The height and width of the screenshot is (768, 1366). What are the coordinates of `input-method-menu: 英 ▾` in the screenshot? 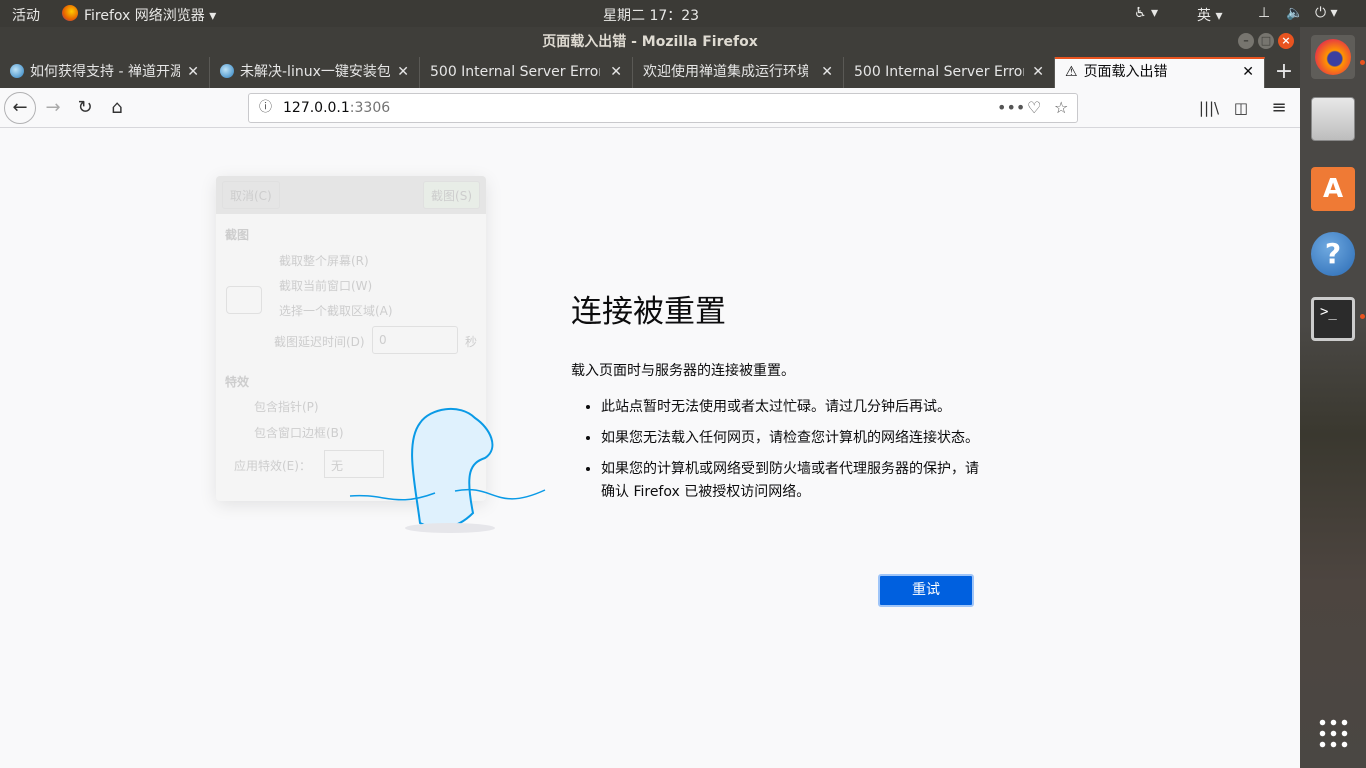 It's located at (1209, 15).